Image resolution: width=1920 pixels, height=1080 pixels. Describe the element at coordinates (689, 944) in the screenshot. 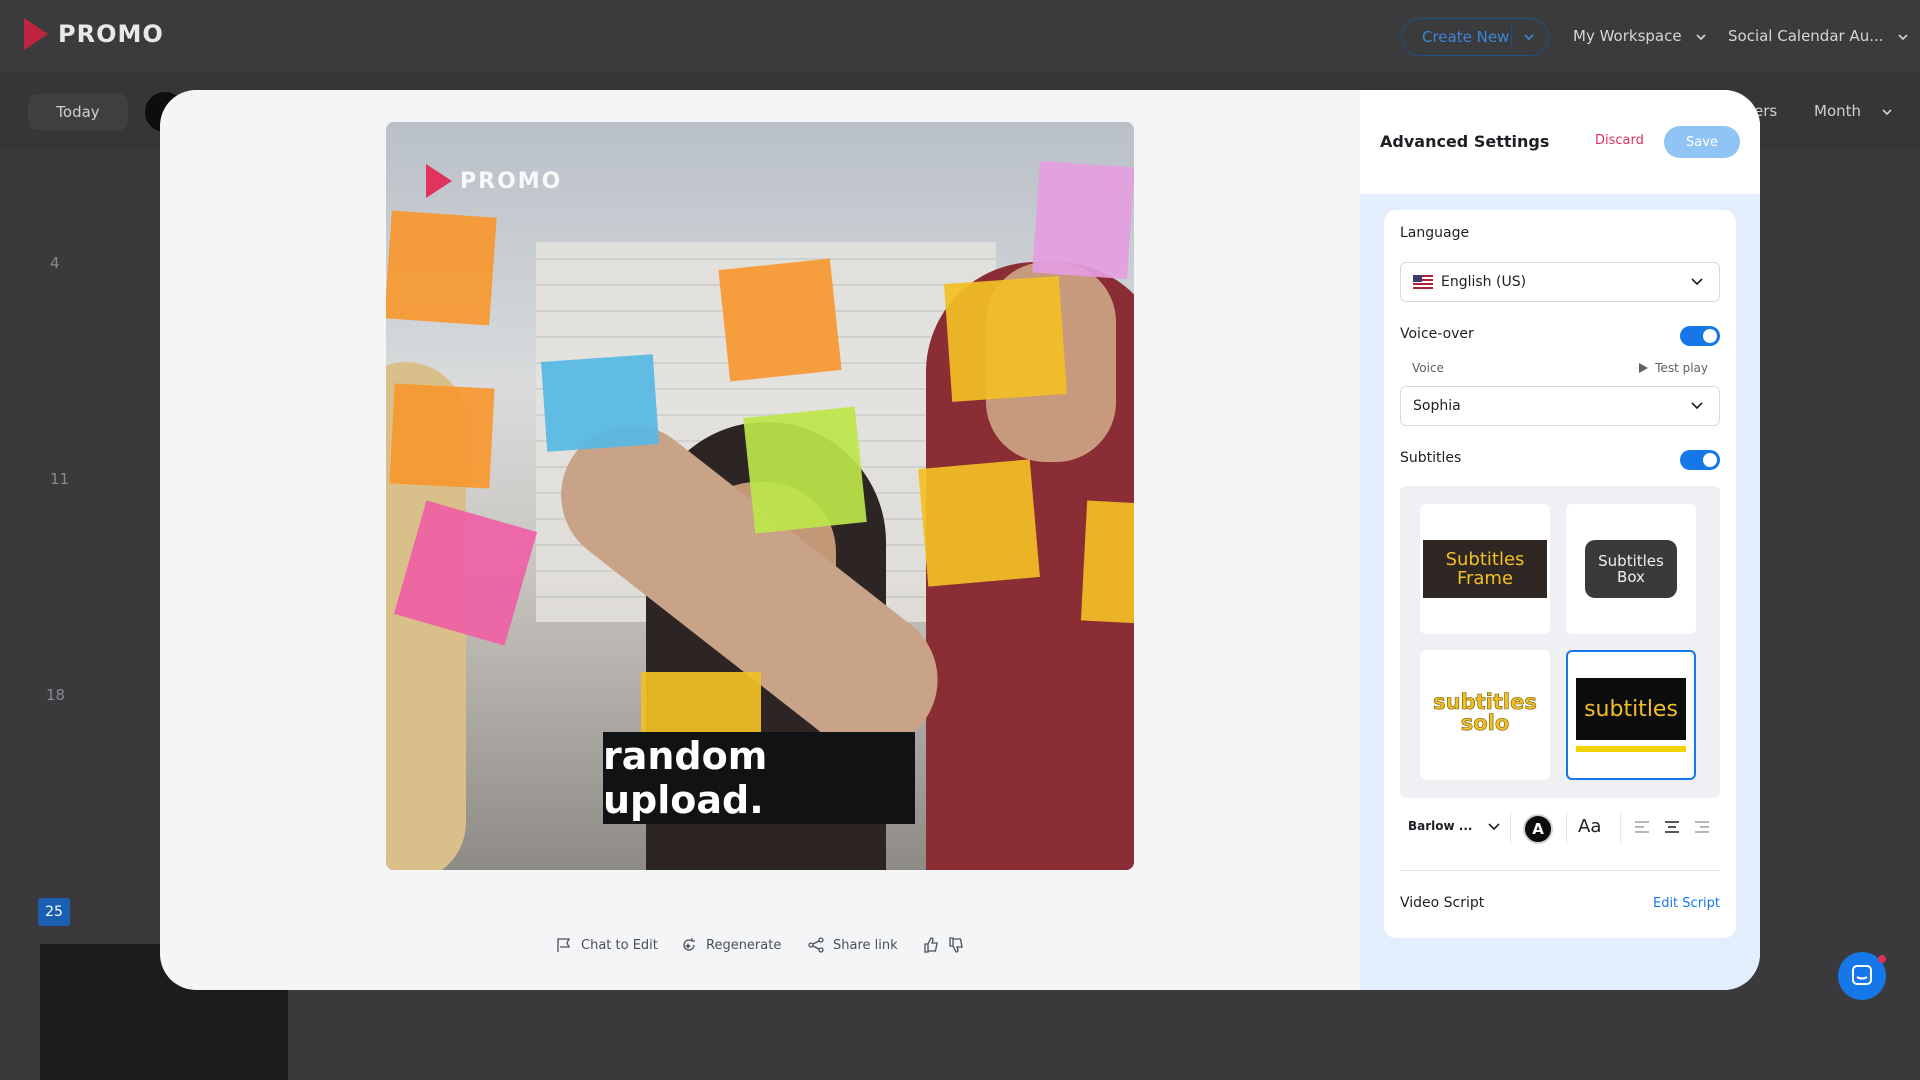

I see `regenerate-icon` at that location.